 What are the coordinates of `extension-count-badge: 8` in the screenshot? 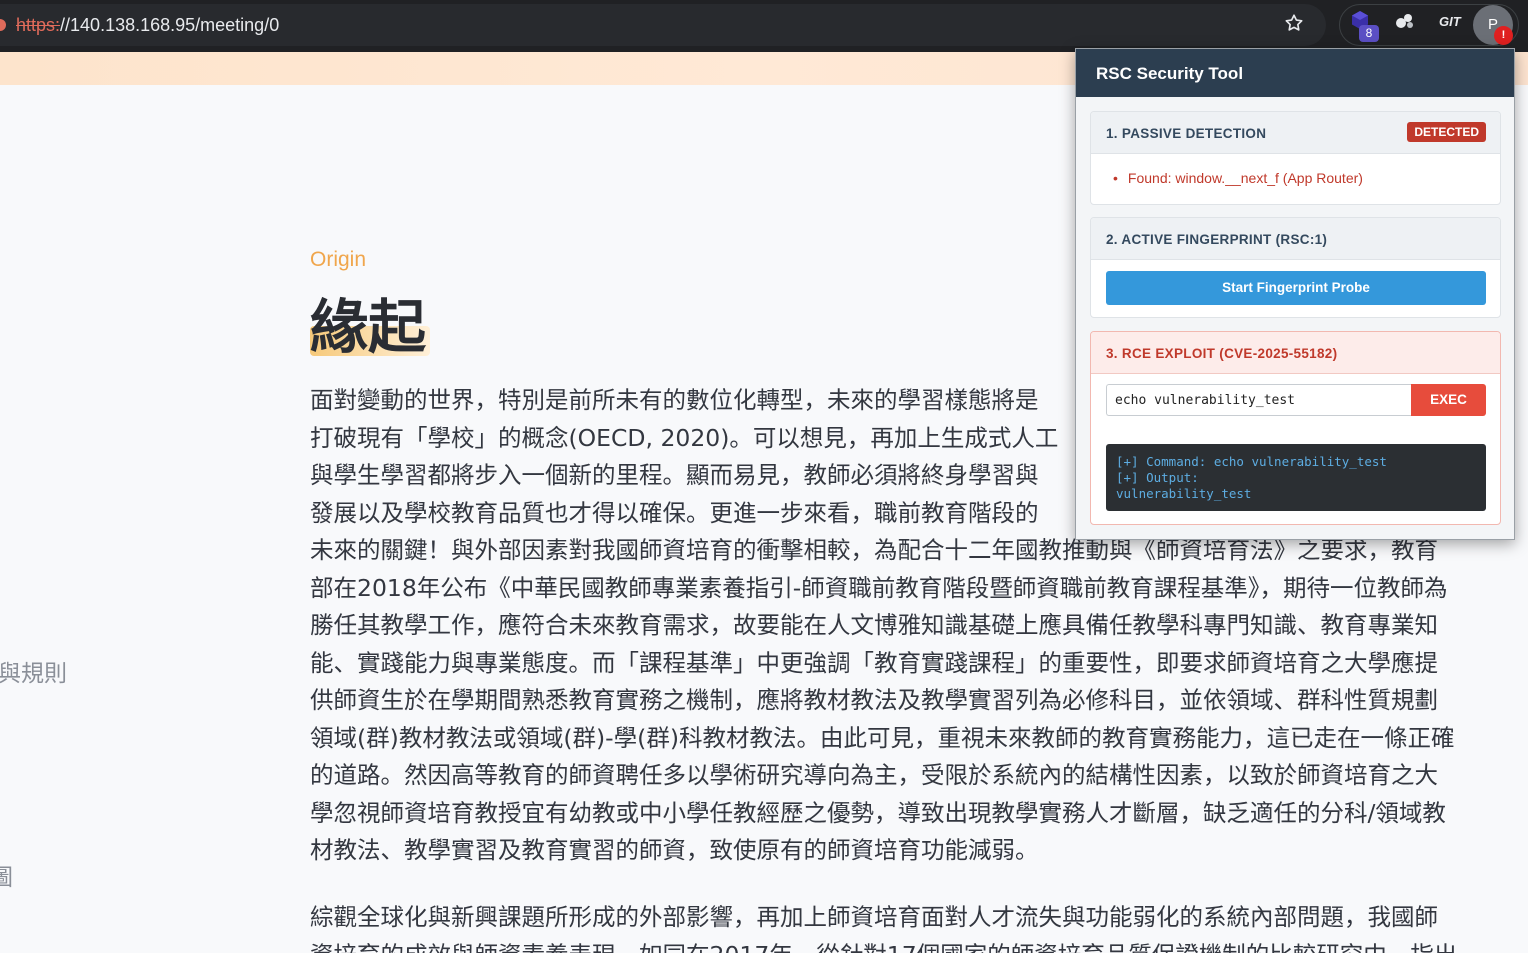 It's located at (1369, 33).